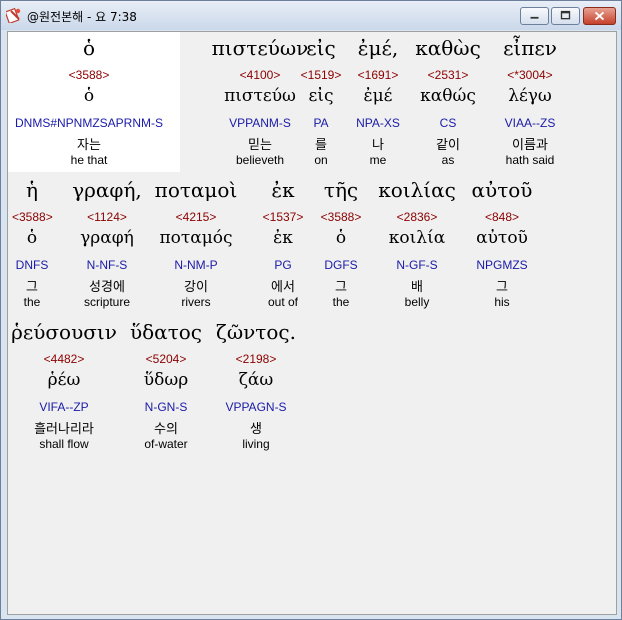 This screenshot has width=622, height=620. Describe the element at coordinates (341, 265) in the screenshot. I see `parsing-code: DGFS` at that location.